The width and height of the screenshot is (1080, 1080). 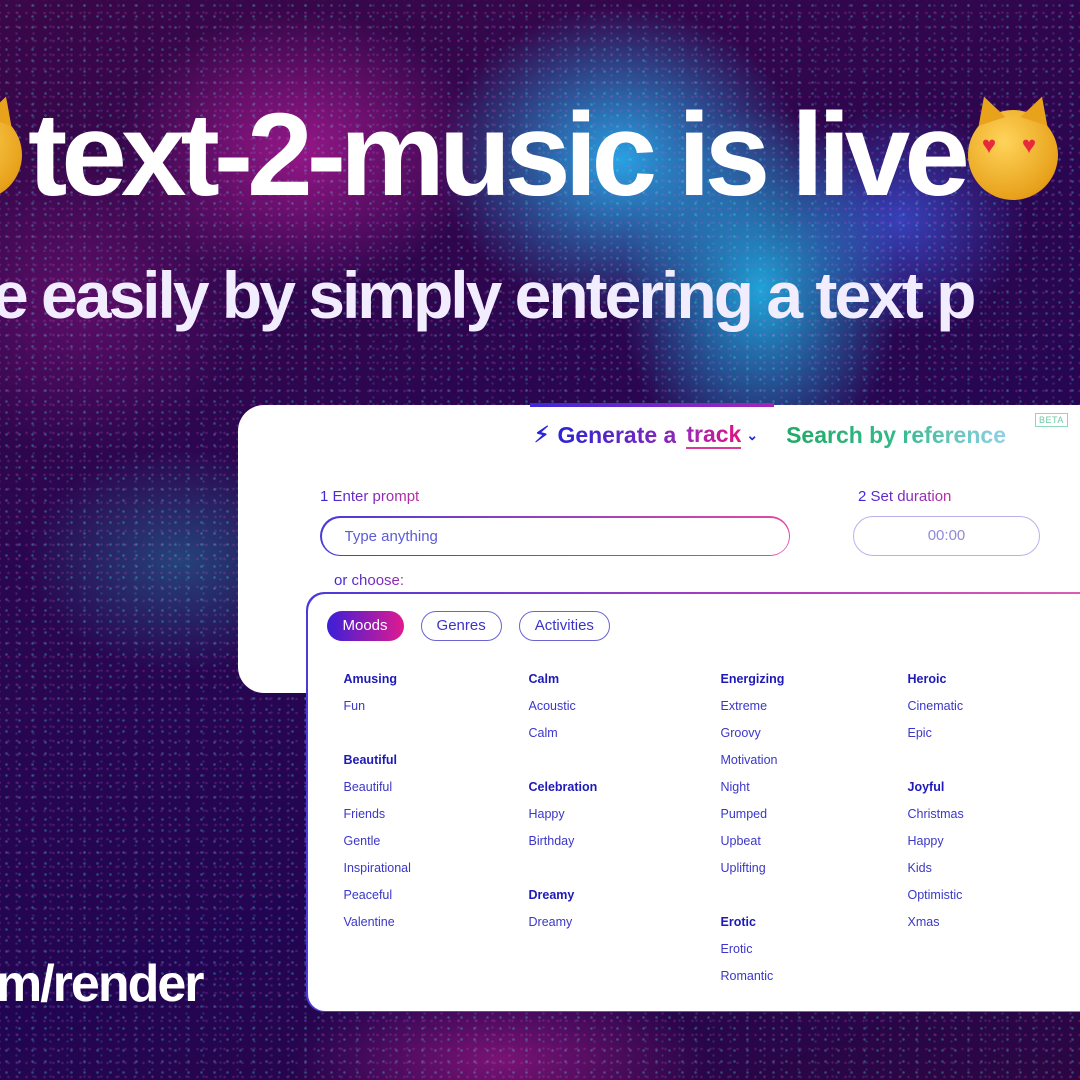 I want to click on mood-item: Acoustic, so click(x=625, y=710).